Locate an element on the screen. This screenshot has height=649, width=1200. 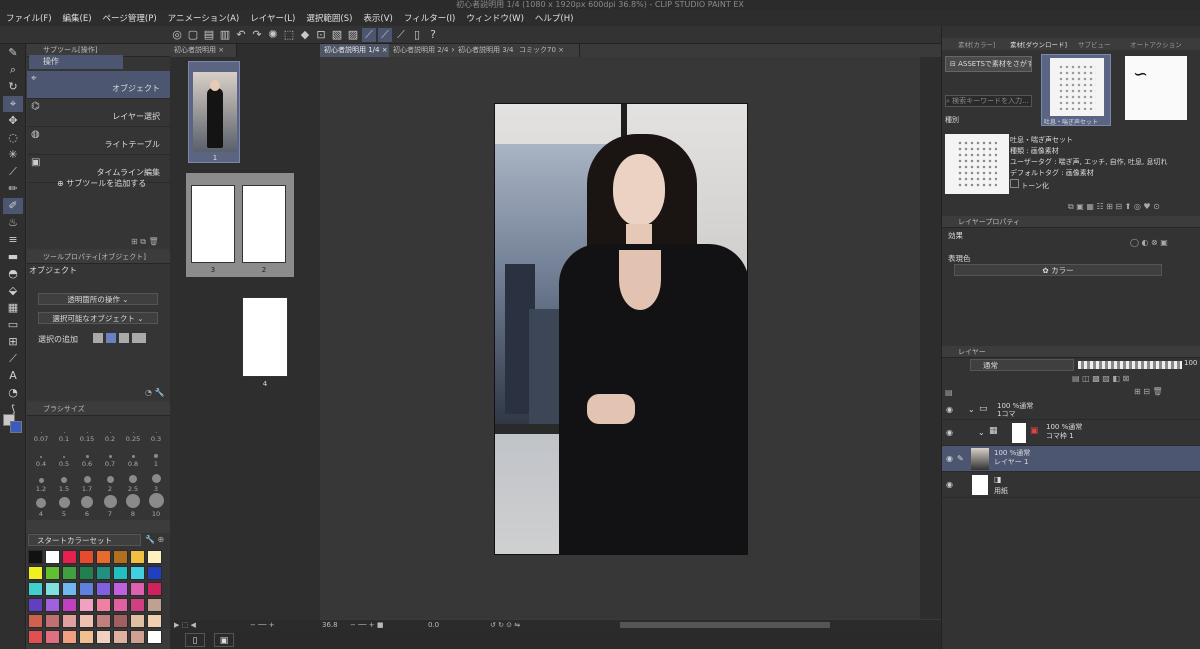
tab-material-color: 素材[カラー] is located at coordinates (977, 44).